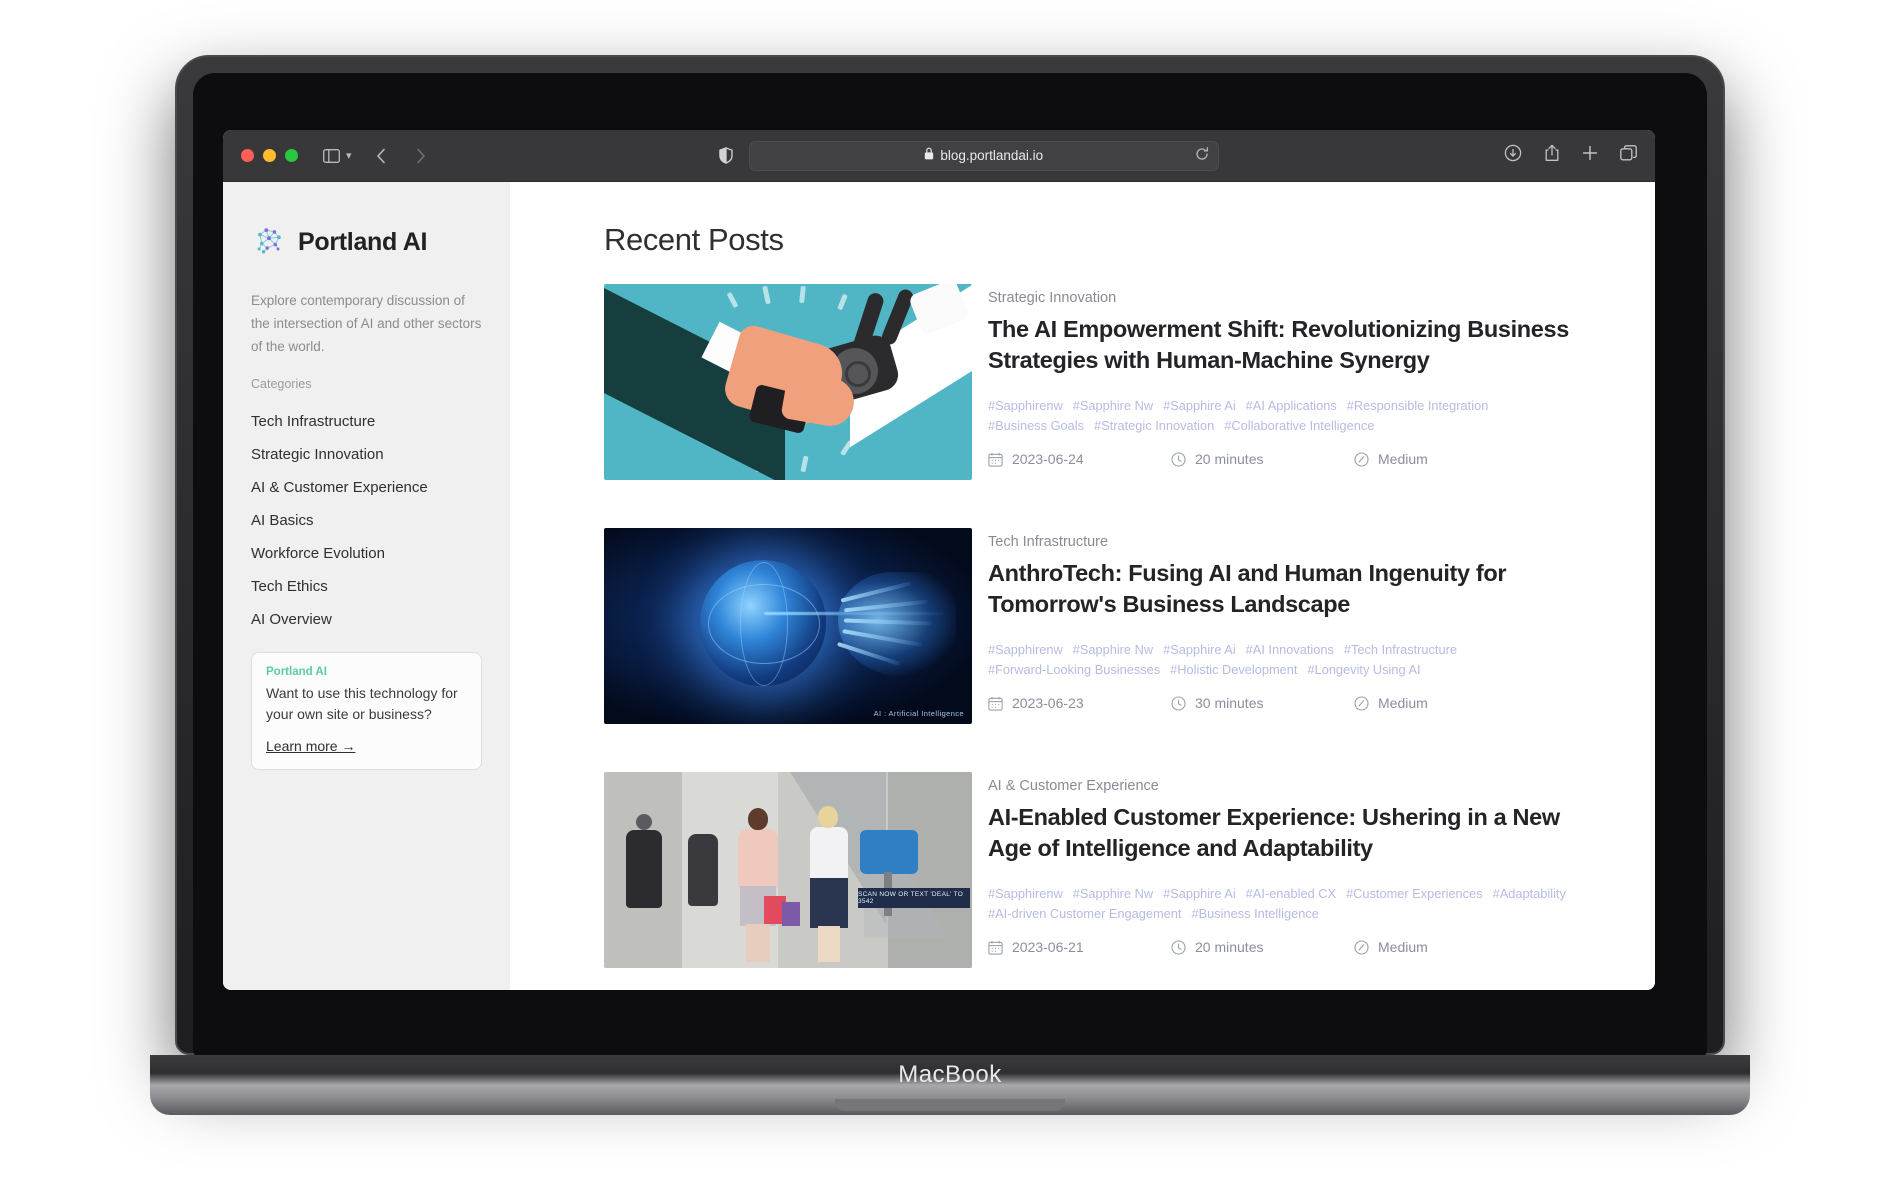 The width and height of the screenshot is (1900, 1200). I want to click on post-category: Tech Infrastructure, so click(1290, 542).